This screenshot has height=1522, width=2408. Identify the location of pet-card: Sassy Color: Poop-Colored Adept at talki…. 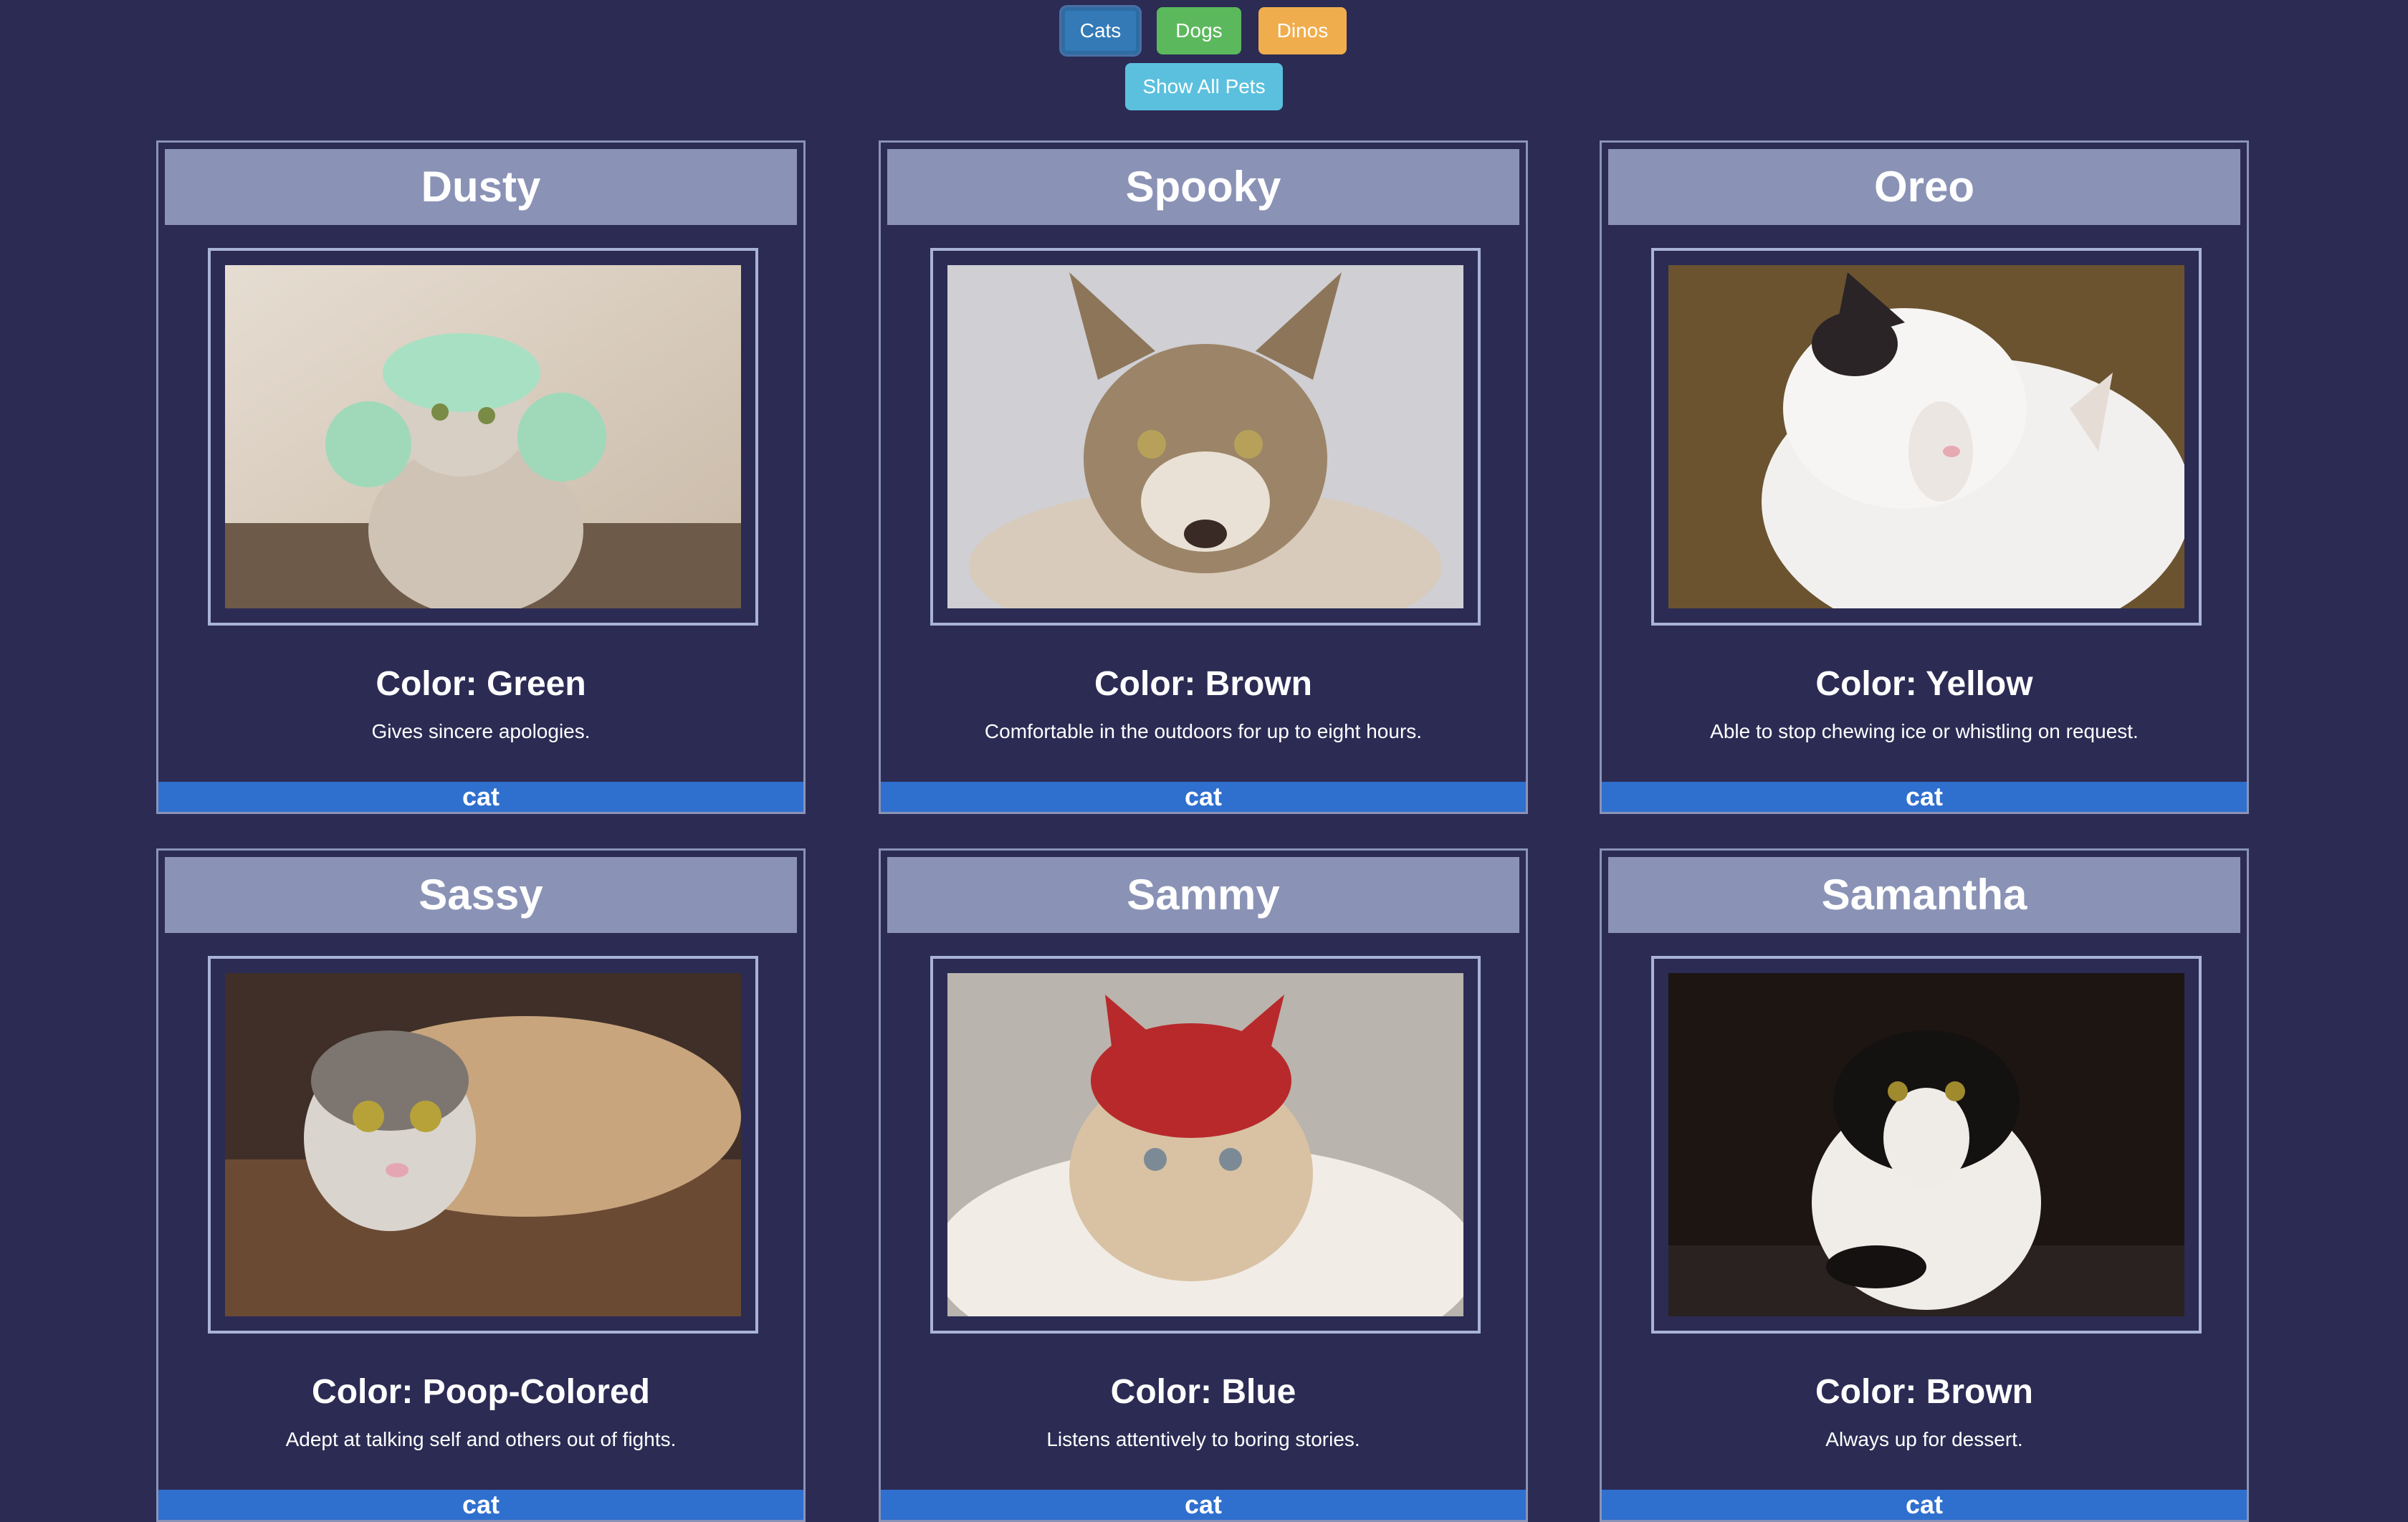
(481, 1185).